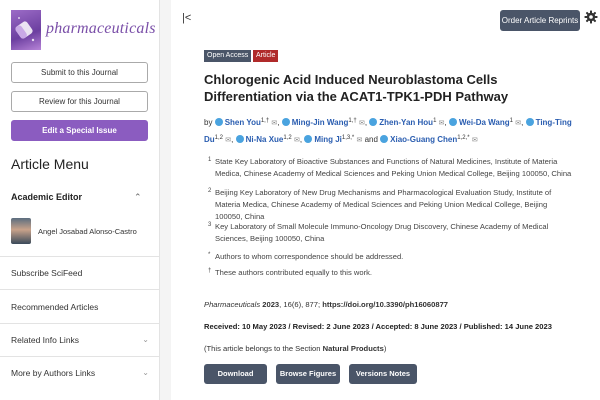  What do you see at coordinates (210, 160) in the screenshot?
I see `affiliation-number: 1` at bounding box center [210, 160].